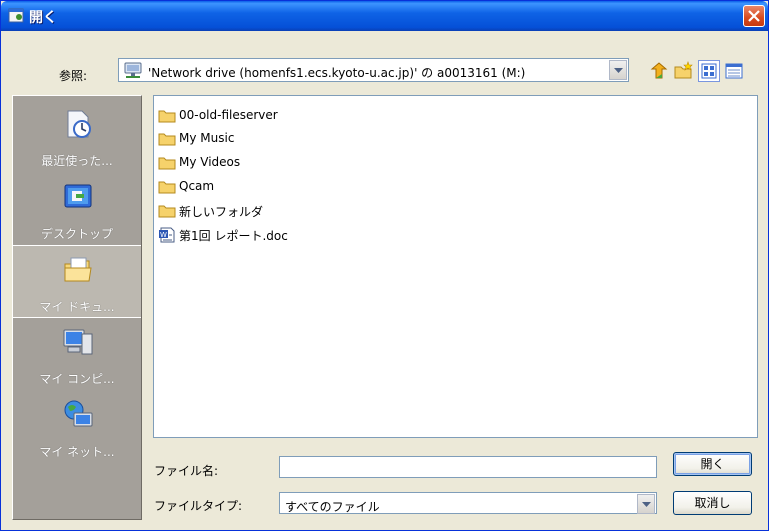 This screenshot has width=769, height=531. I want to click on desktop-icon, so click(78, 196).